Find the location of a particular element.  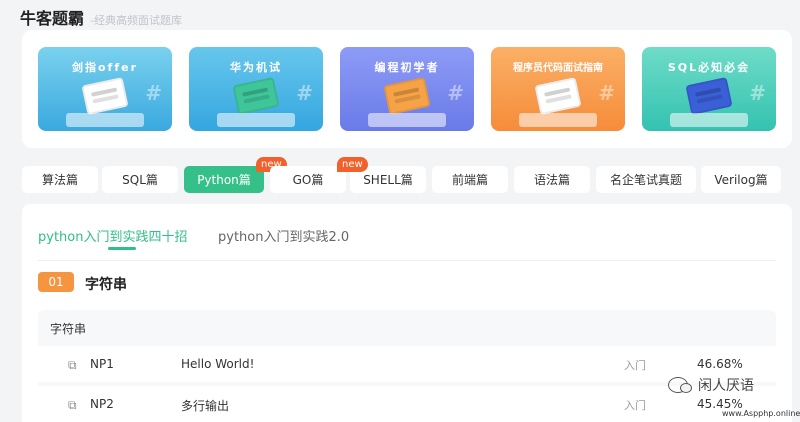

banner-card-huawei: 华为机试 # is located at coordinates (256, 89).